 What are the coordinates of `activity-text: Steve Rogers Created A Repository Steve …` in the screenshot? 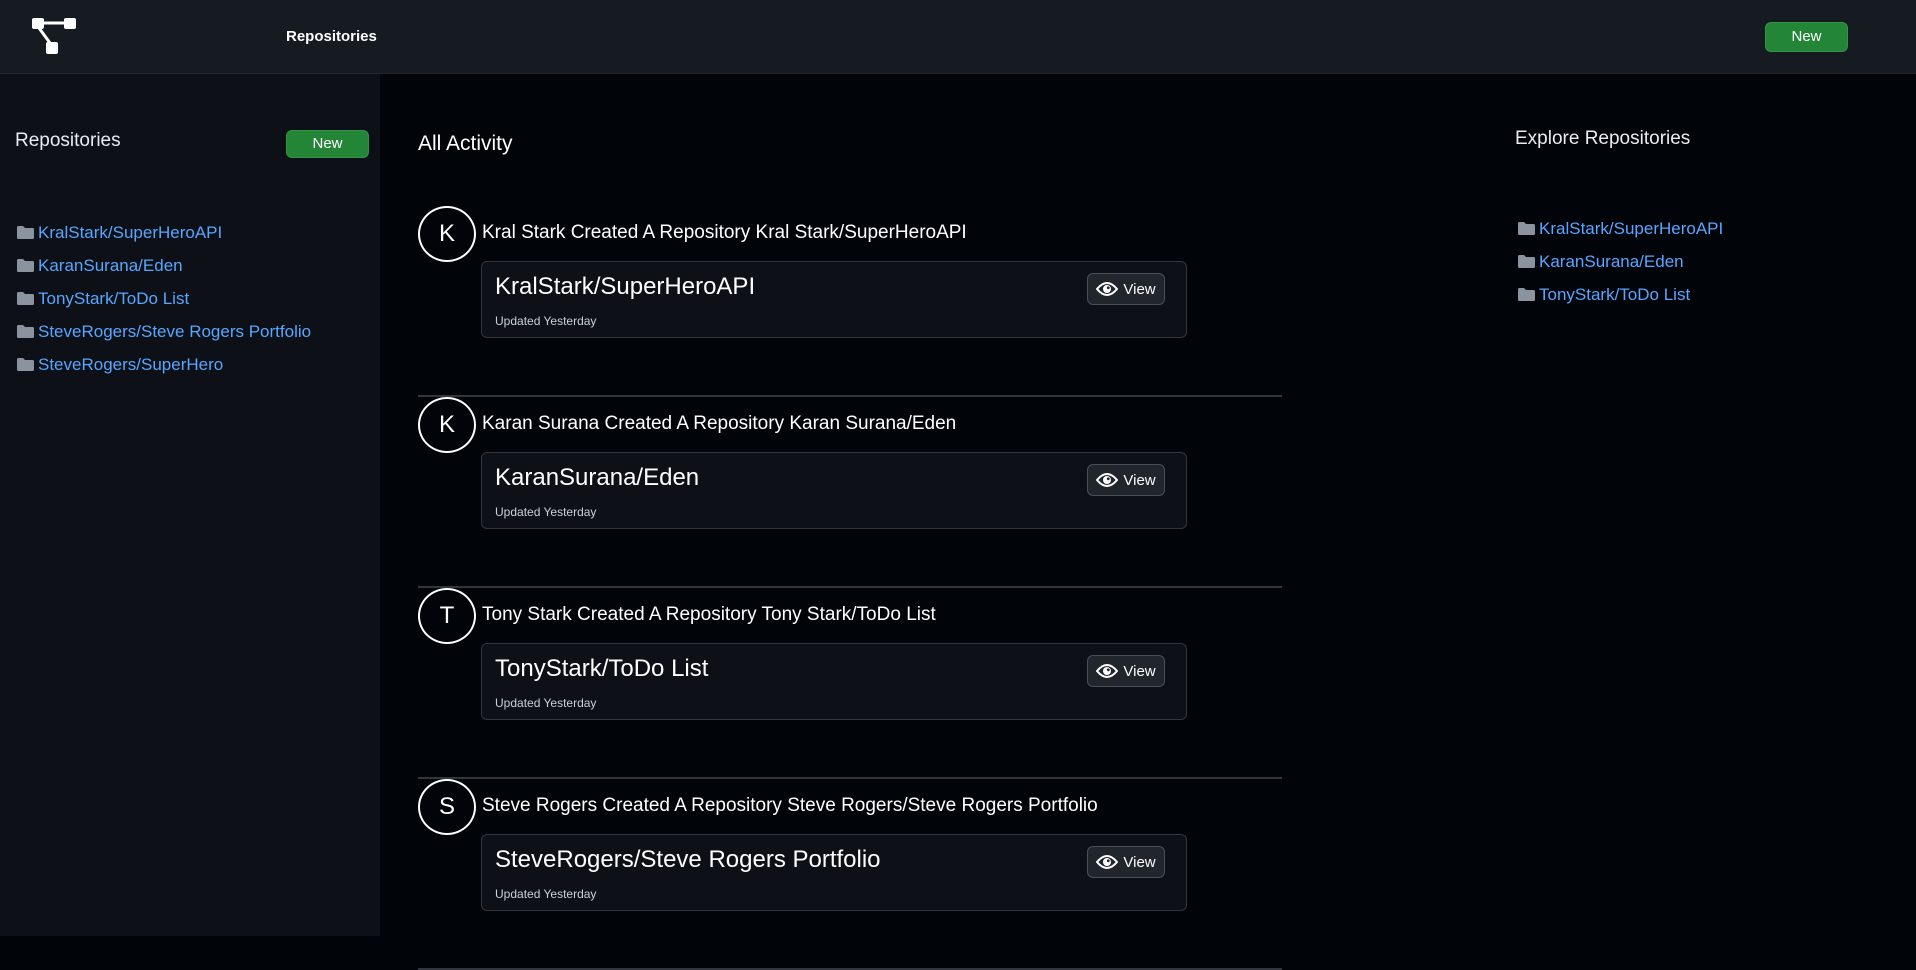 It's located at (790, 805).